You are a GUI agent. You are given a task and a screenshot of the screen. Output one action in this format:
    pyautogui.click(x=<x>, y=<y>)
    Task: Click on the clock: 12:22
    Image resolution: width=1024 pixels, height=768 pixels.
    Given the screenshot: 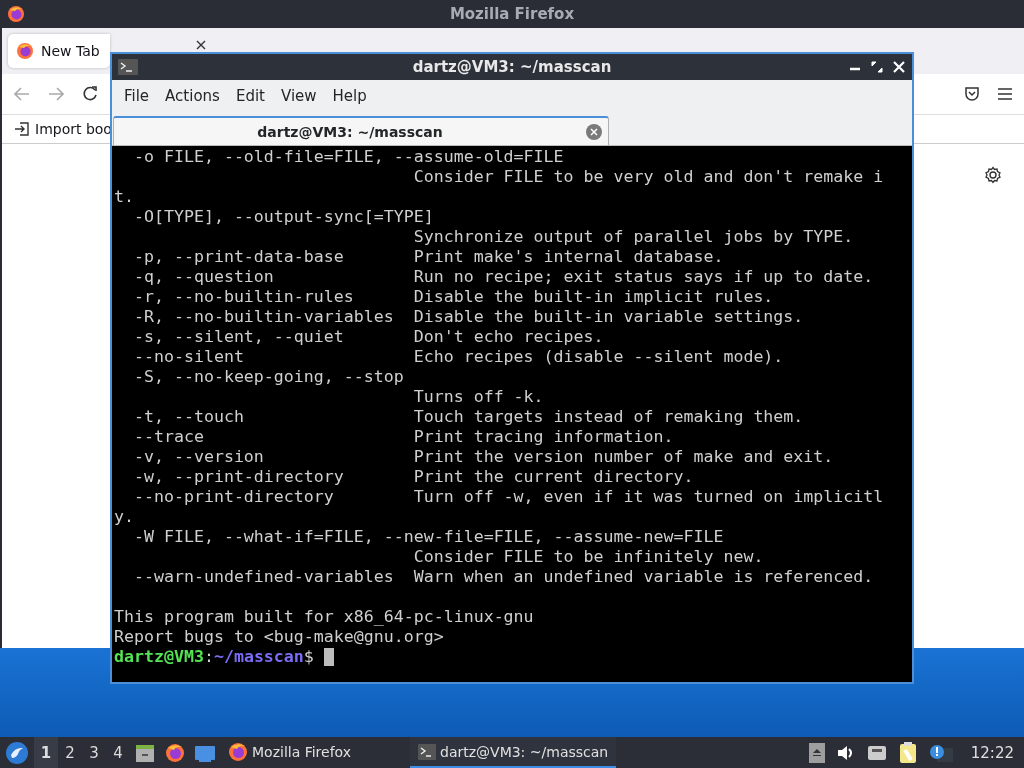 What is the action you would take?
    pyautogui.click(x=992, y=752)
    